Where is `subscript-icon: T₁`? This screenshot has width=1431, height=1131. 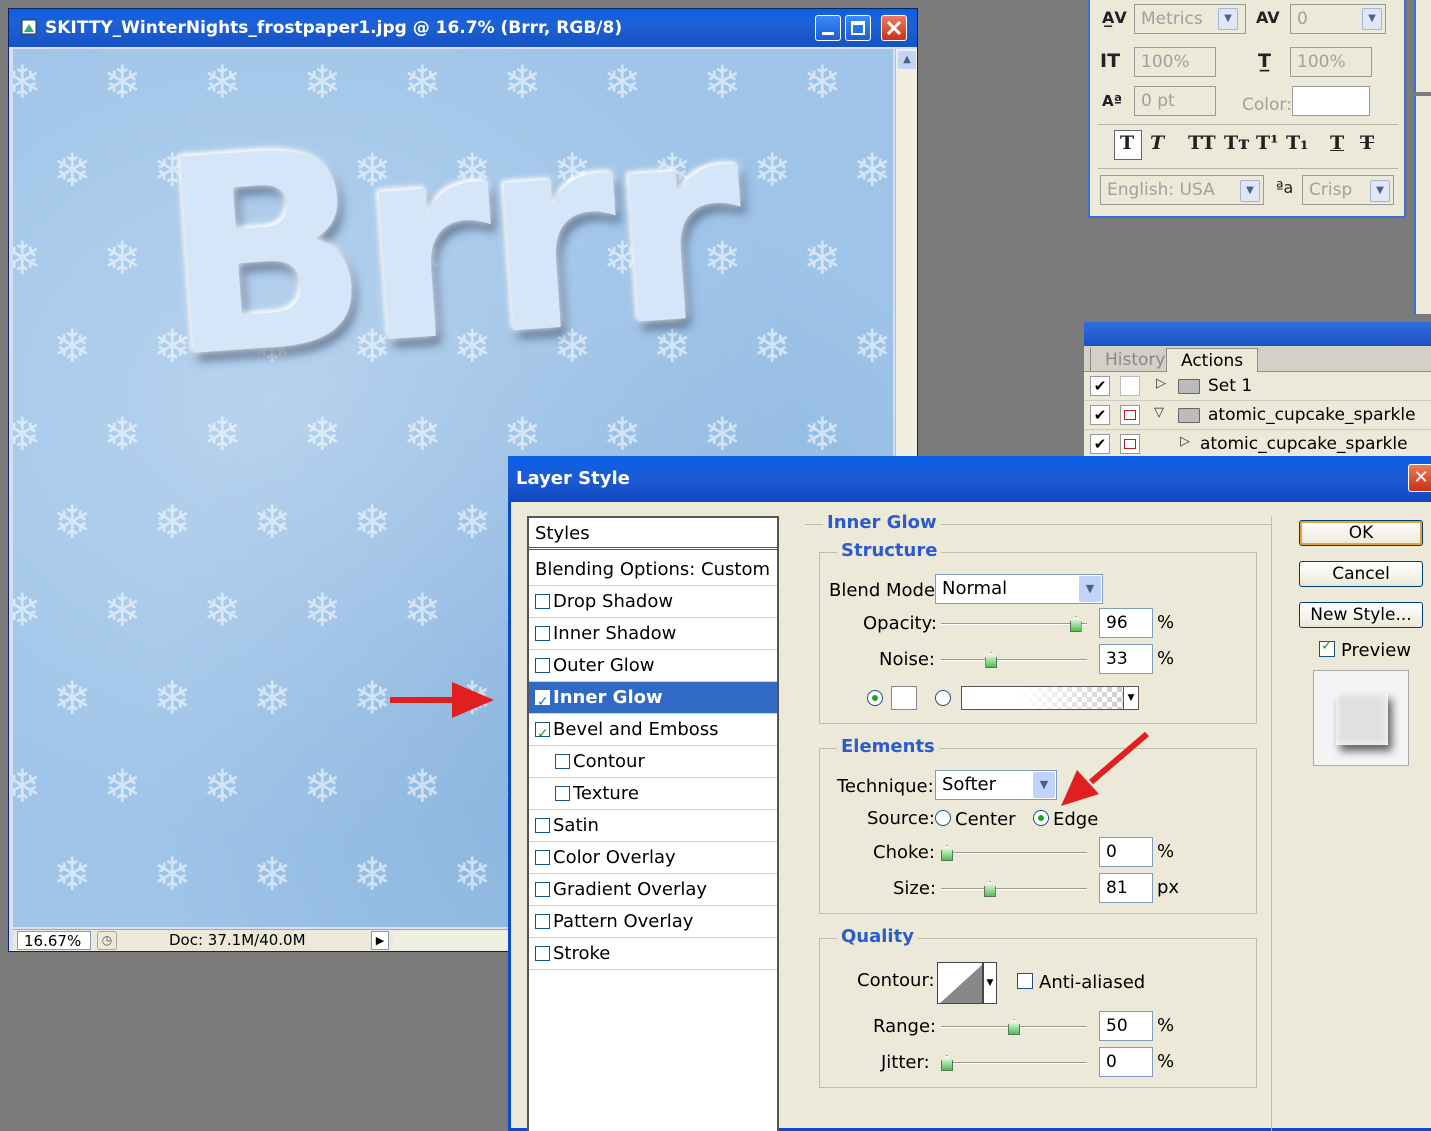 subscript-icon: T₁ is located at coordinates (1297, 143).